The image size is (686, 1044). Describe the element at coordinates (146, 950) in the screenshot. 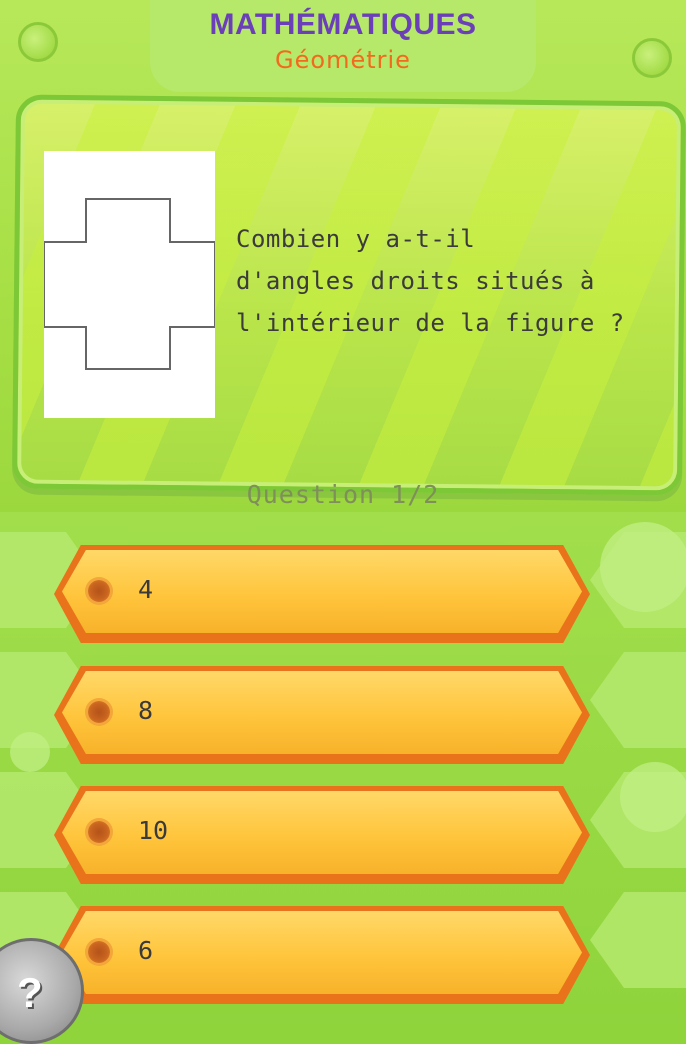

I see `answer-label: 6` at that location.